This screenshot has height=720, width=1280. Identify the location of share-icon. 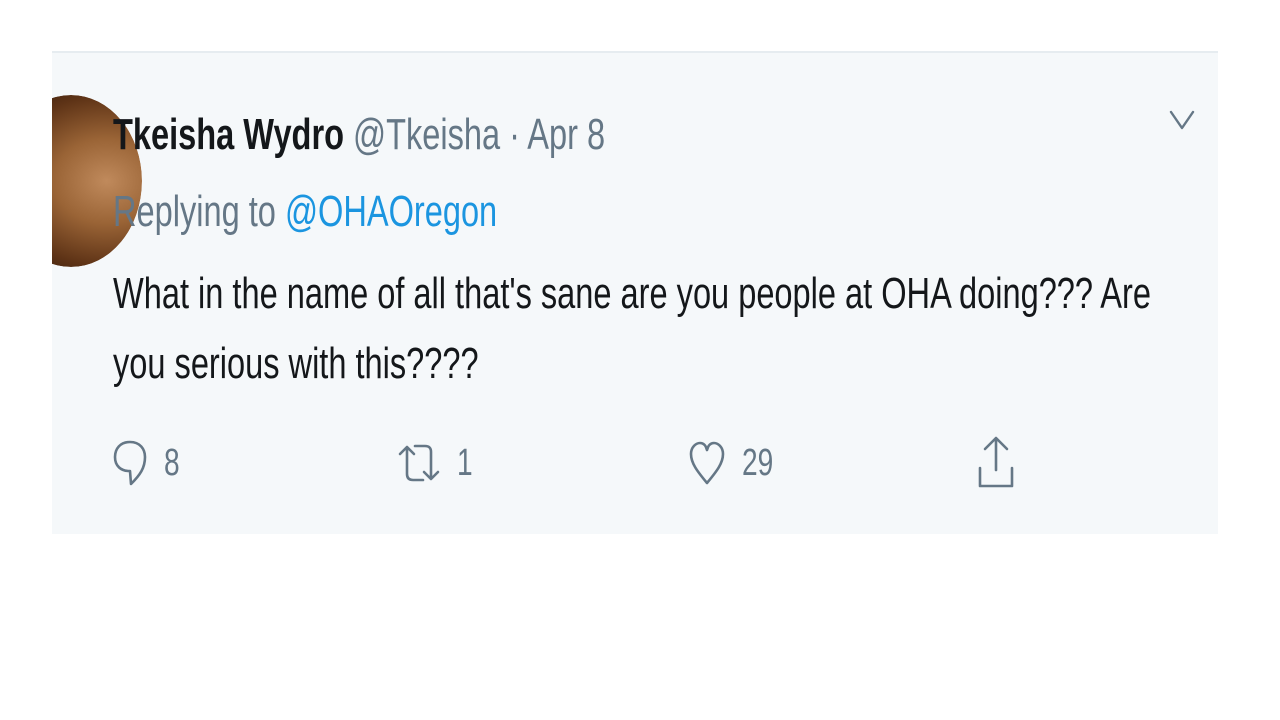
(996, 463).